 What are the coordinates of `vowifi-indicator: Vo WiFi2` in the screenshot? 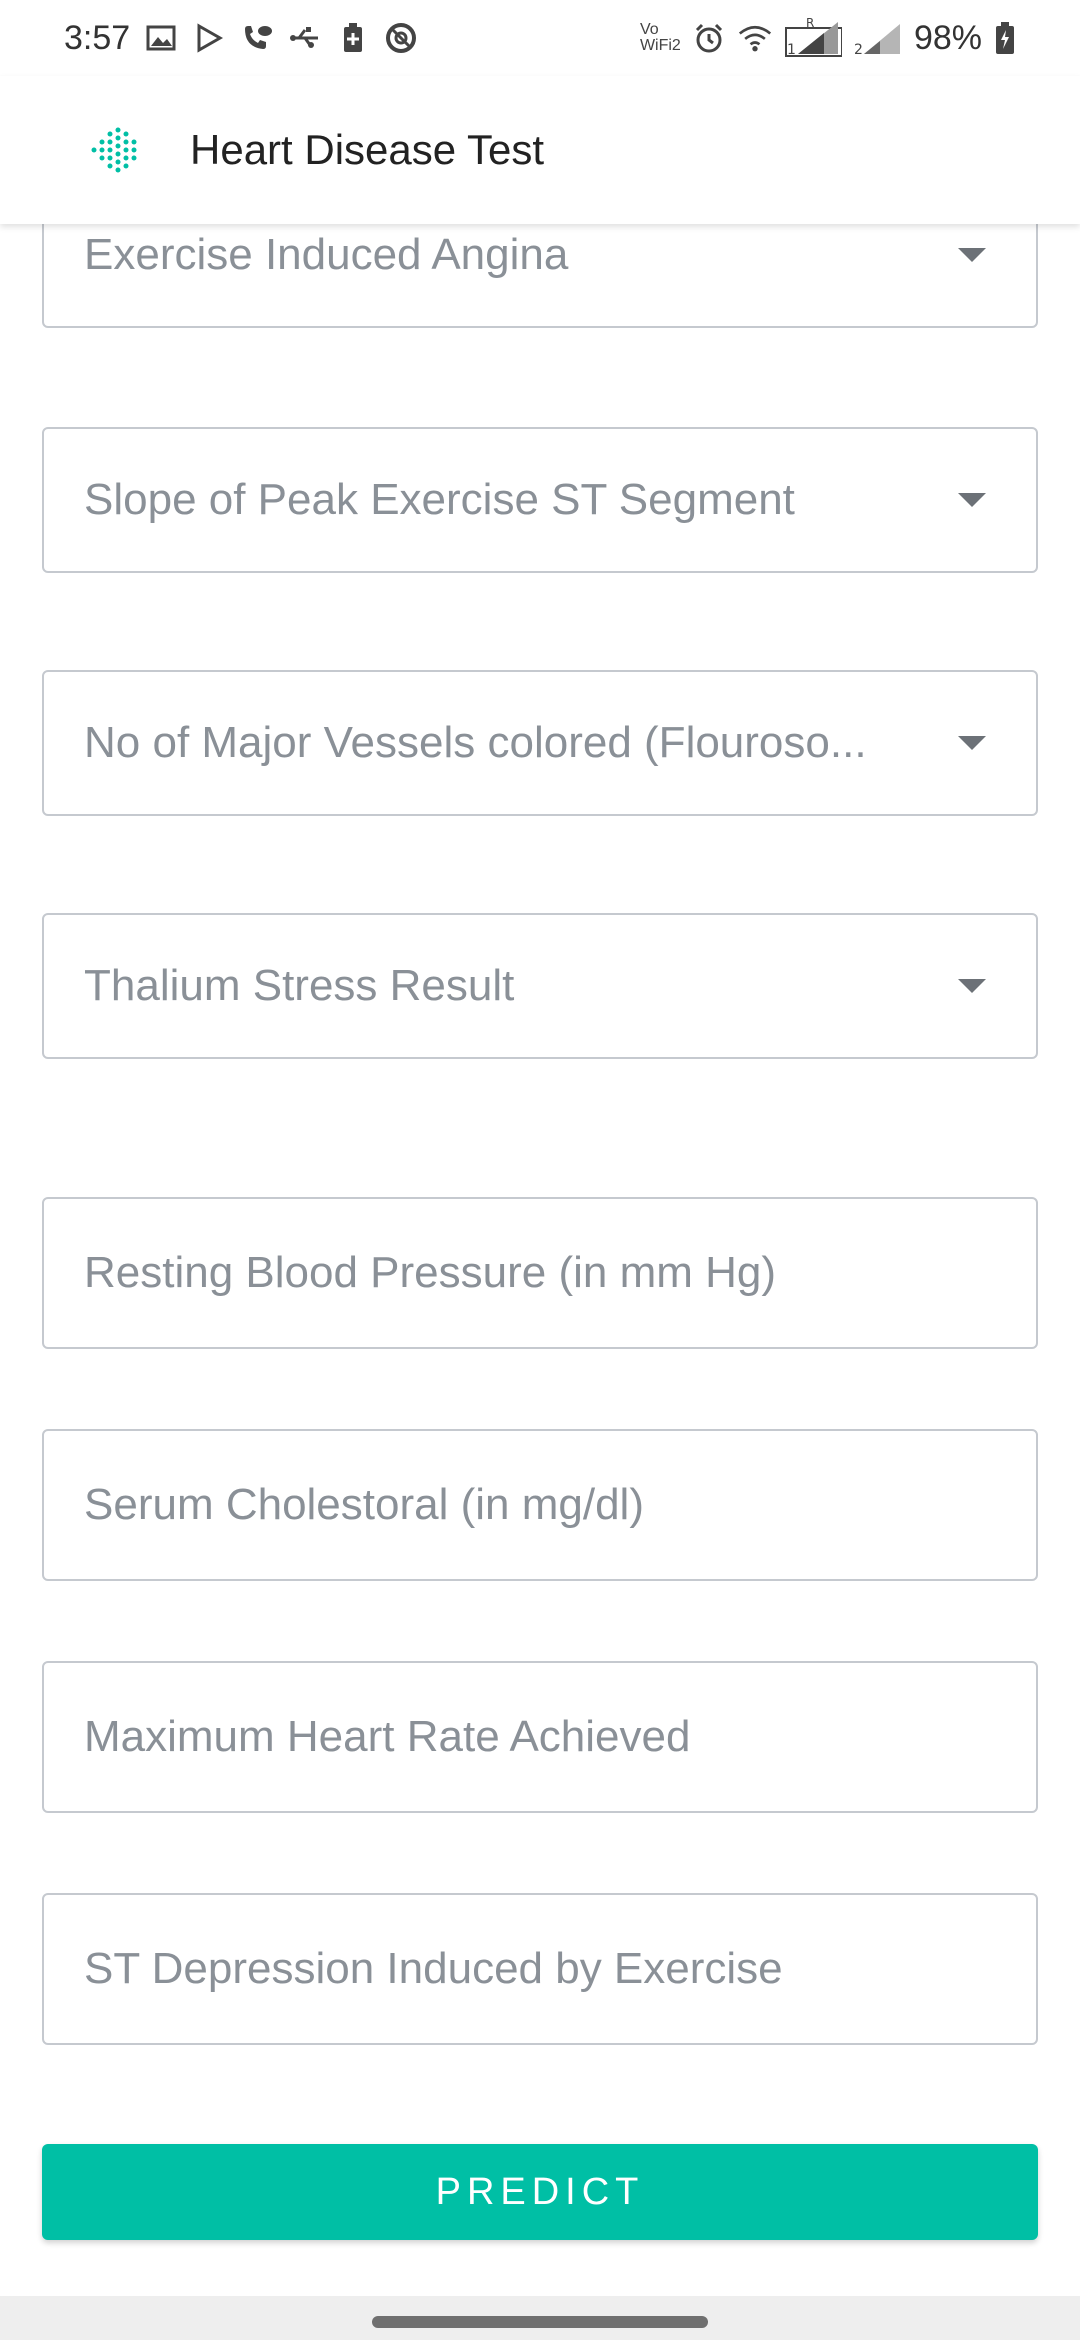 It's located at (660, 37).